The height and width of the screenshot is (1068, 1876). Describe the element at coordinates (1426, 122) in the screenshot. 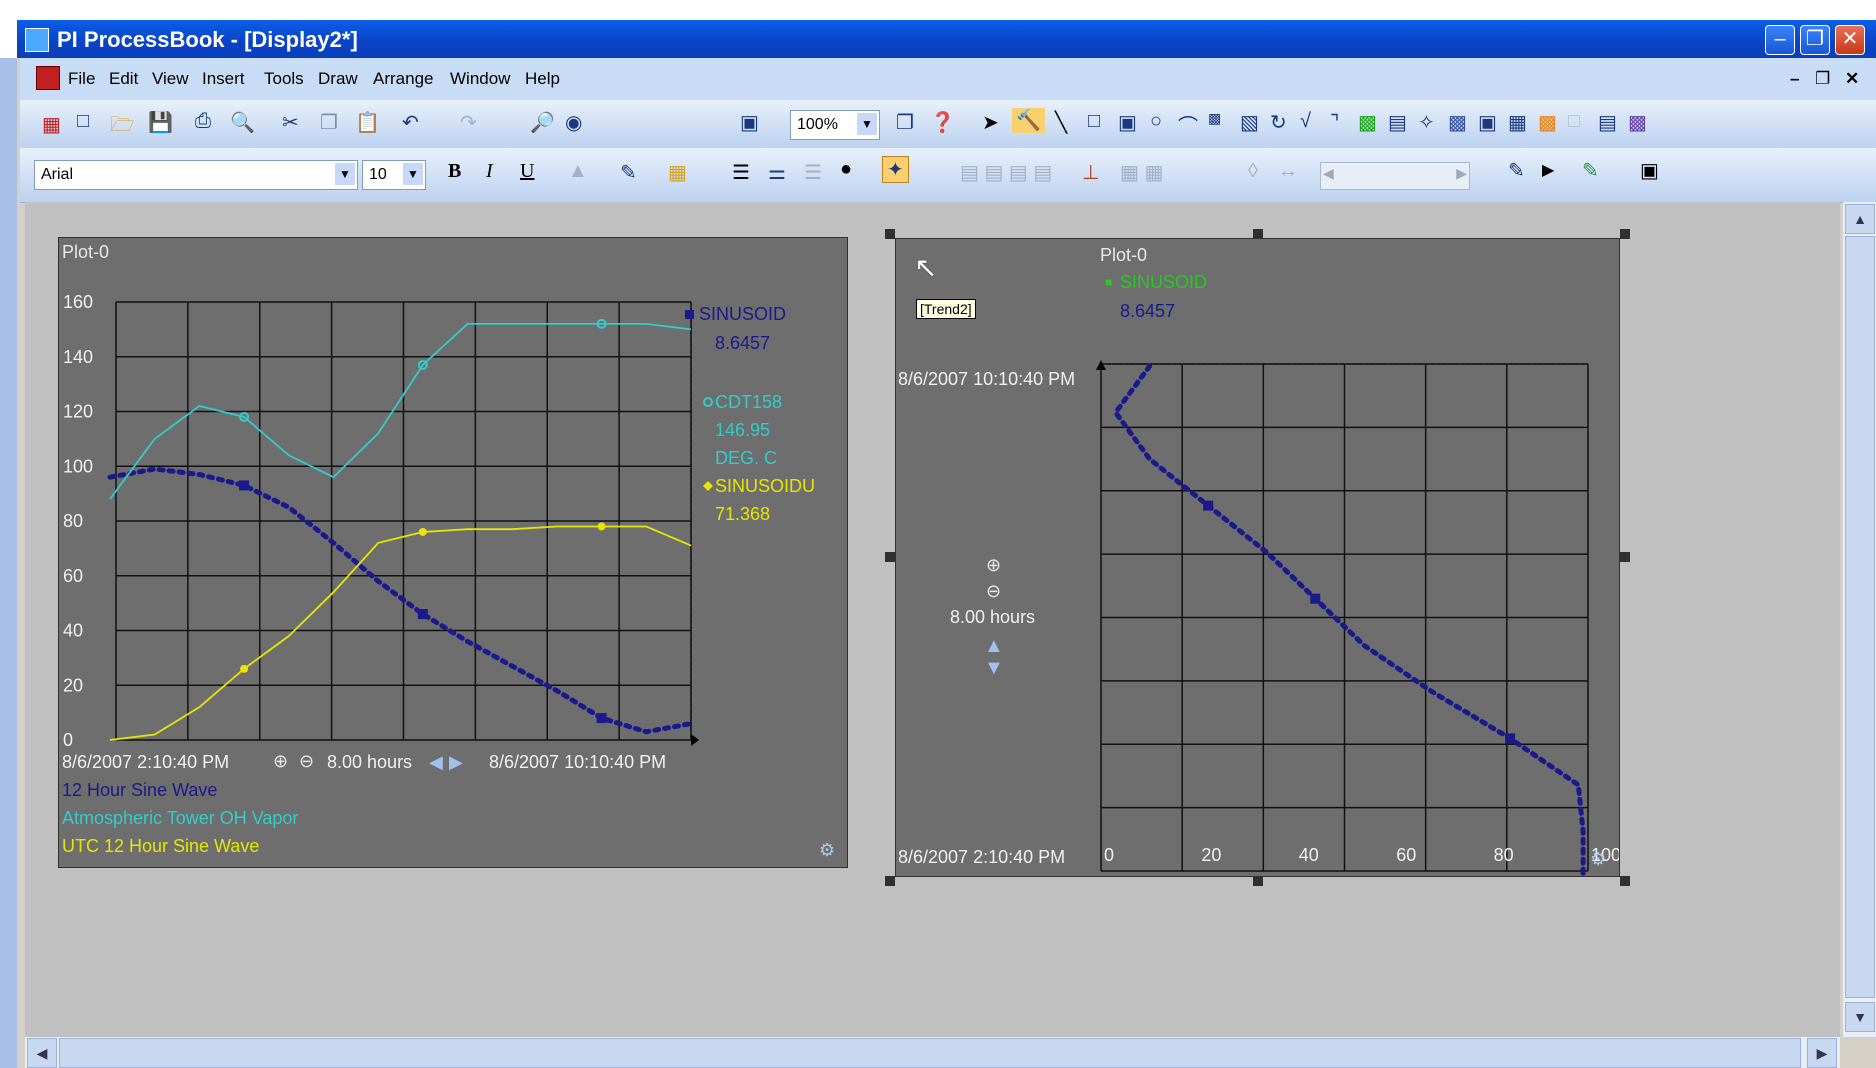

I see `tools-icon: ✧` at that location.